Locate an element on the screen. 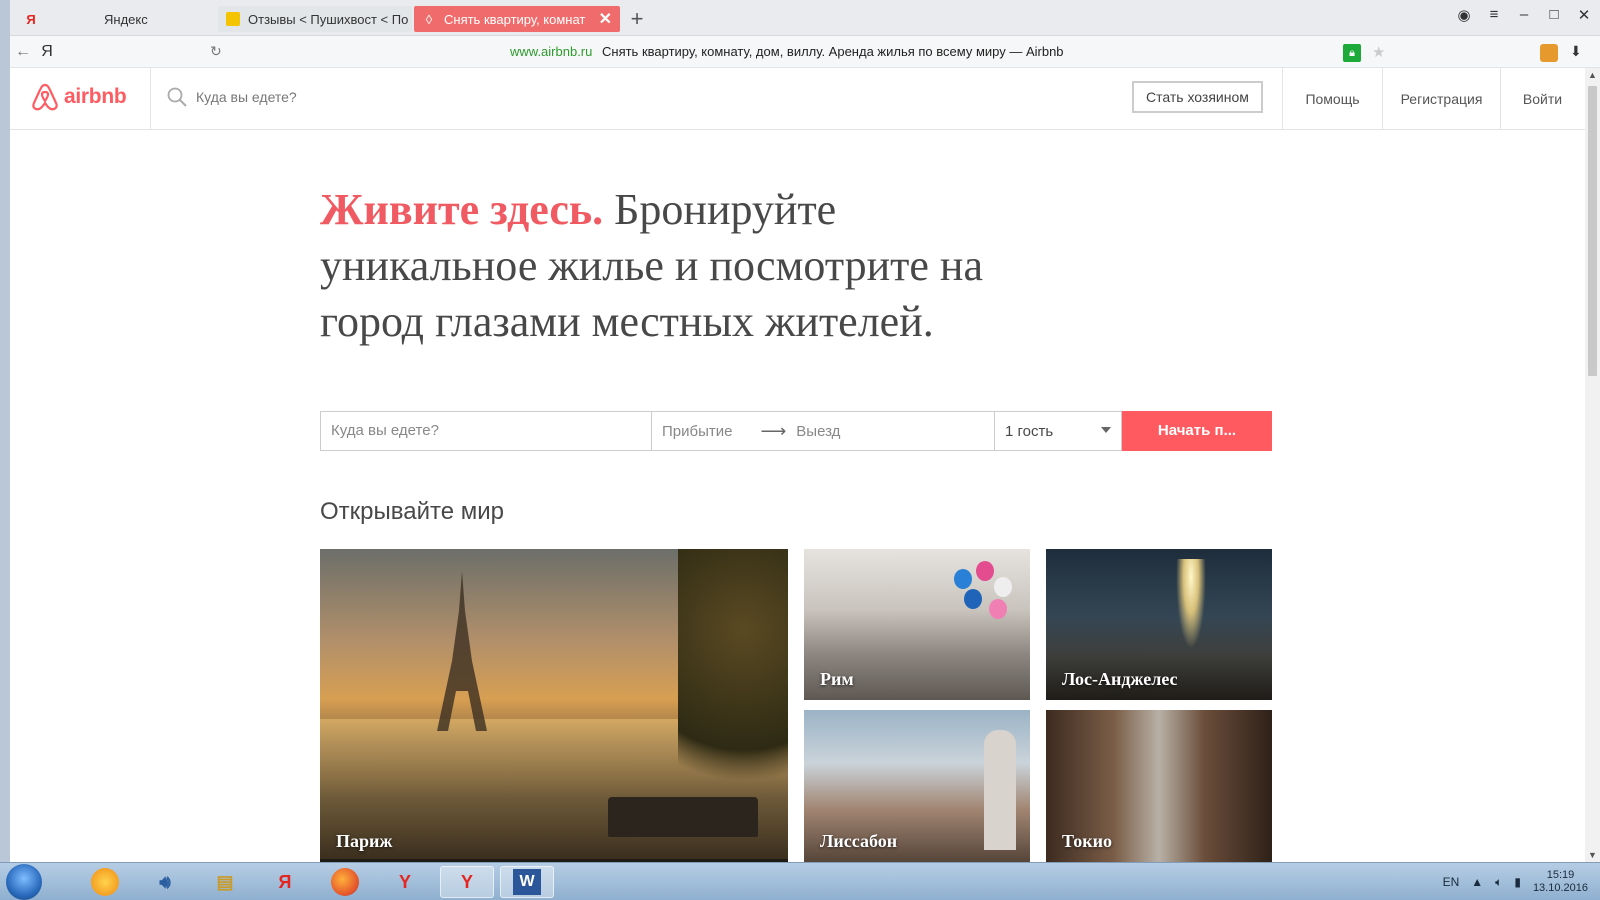 This screenshot has width=1600, height=900. airbnb-logo: airbnb is located at coordinates (78, 97).